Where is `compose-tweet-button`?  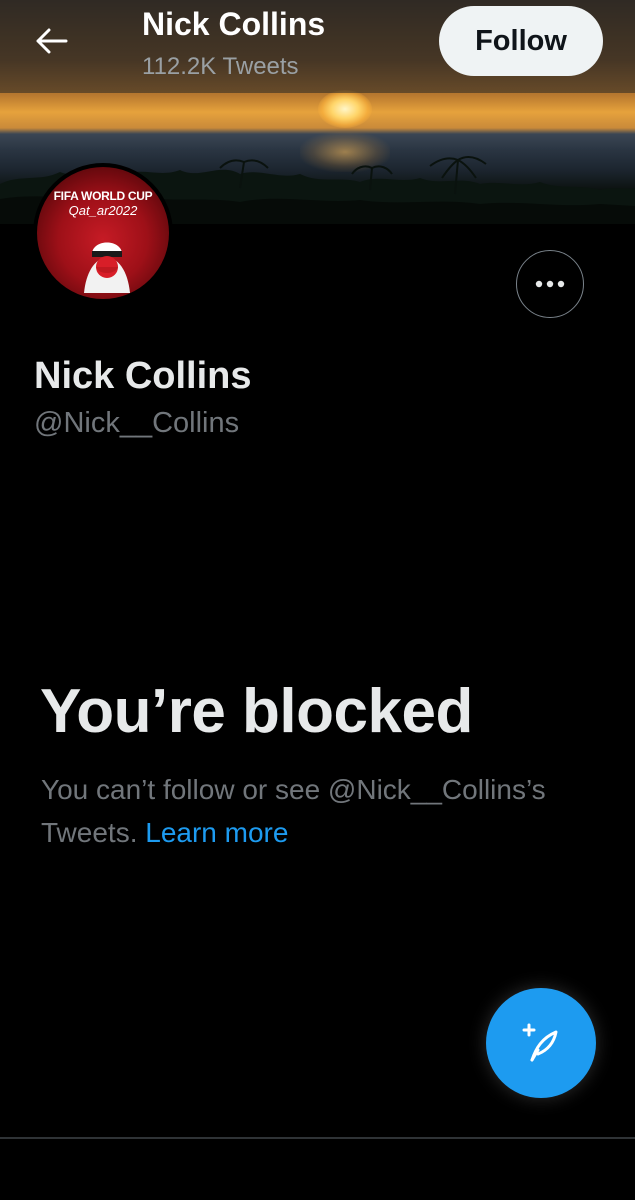 compose-tweet-button is located at coordinates (541, 1043).